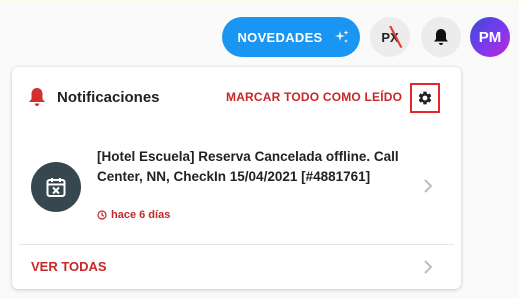 This screenshot has height=299, width=519. I want to click on panel-title: Notificaciones, so click(108, 97).